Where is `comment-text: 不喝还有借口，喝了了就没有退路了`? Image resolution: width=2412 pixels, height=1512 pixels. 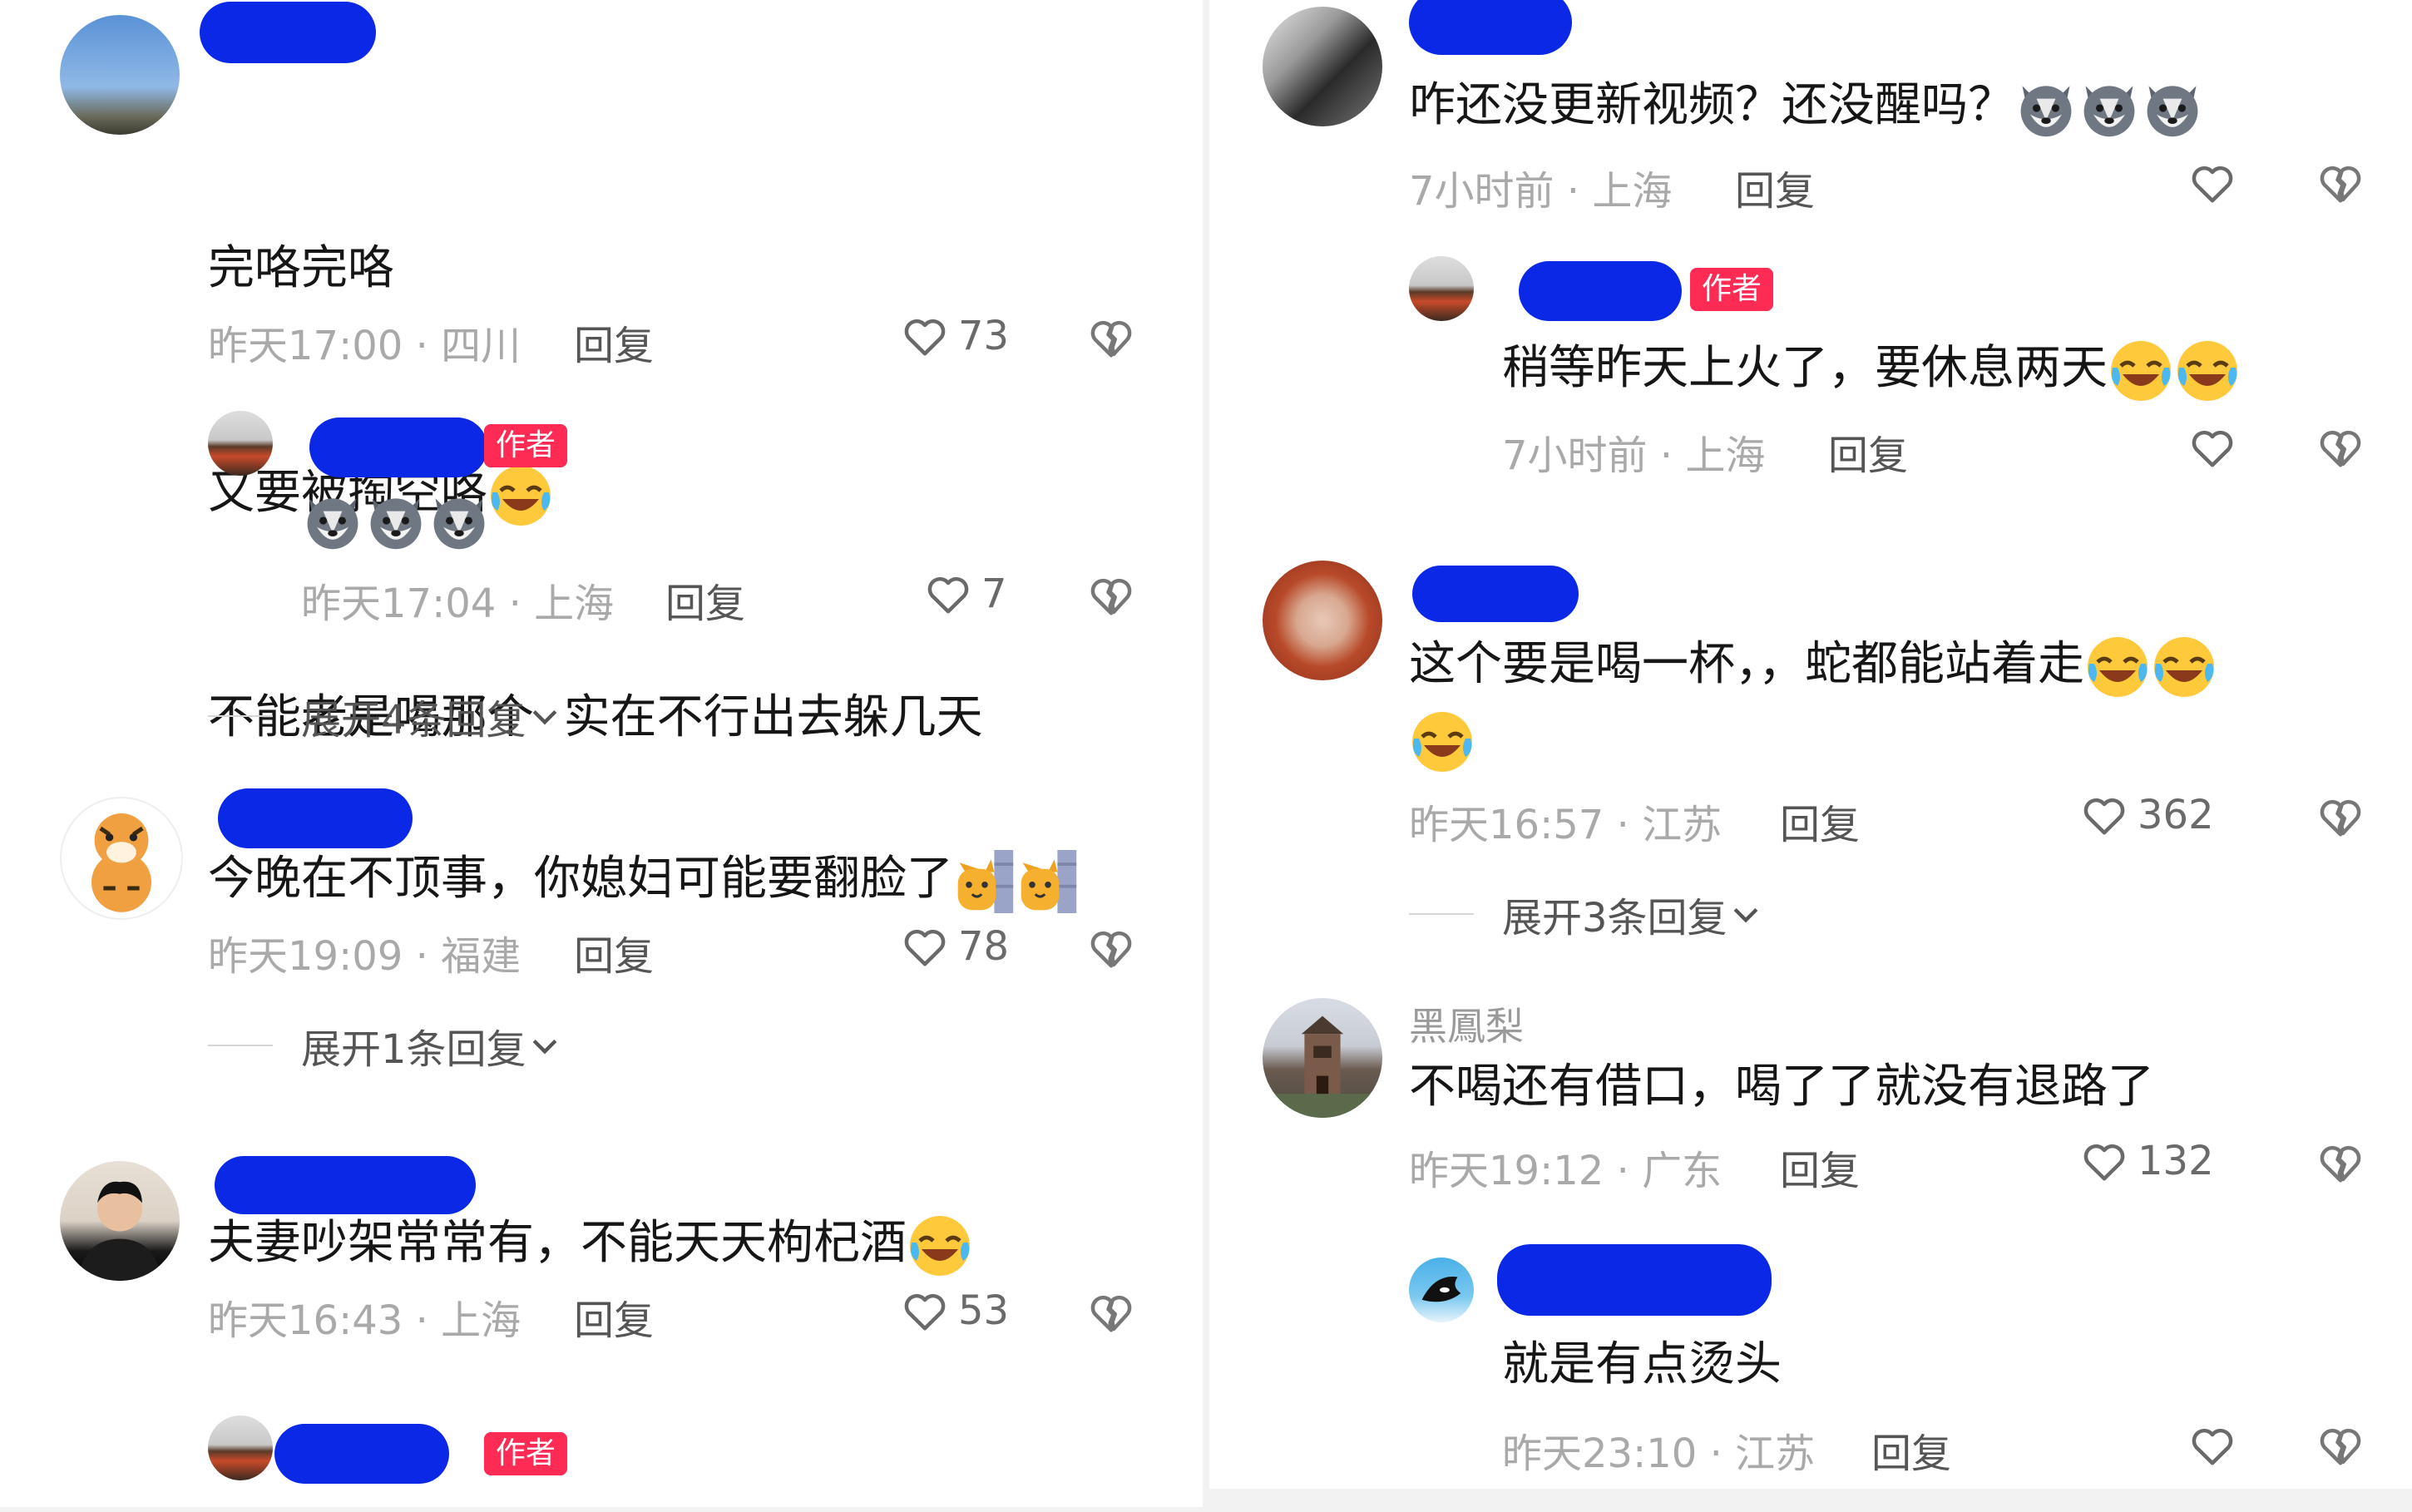
comment-text: 不喝还有借口，喝了了就没有退路了 is located at coordinates (1781, 1087).